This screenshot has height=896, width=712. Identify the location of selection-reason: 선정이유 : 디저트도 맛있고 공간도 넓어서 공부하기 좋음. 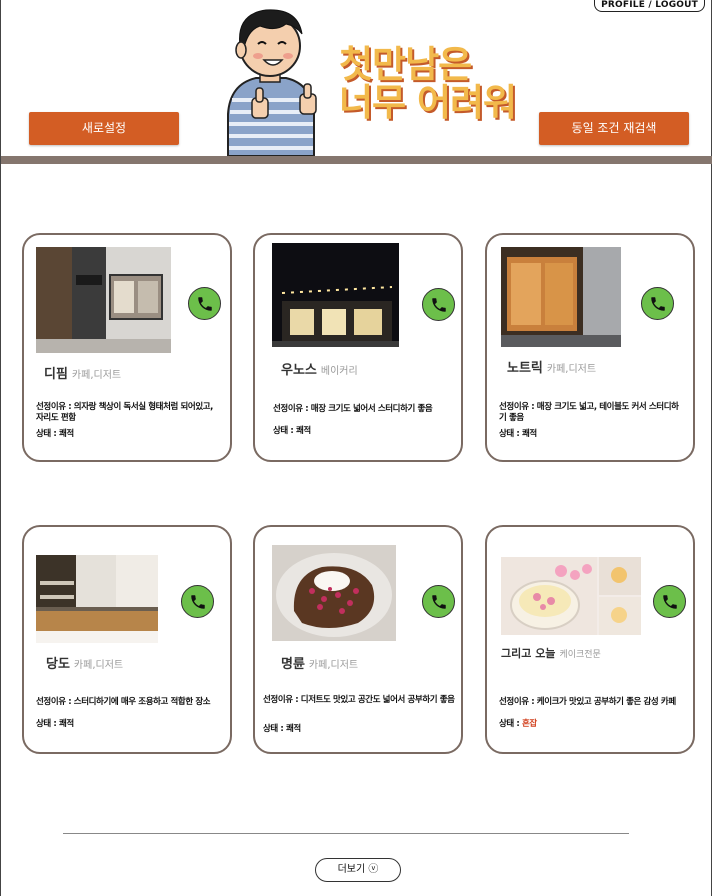
(359, 700).